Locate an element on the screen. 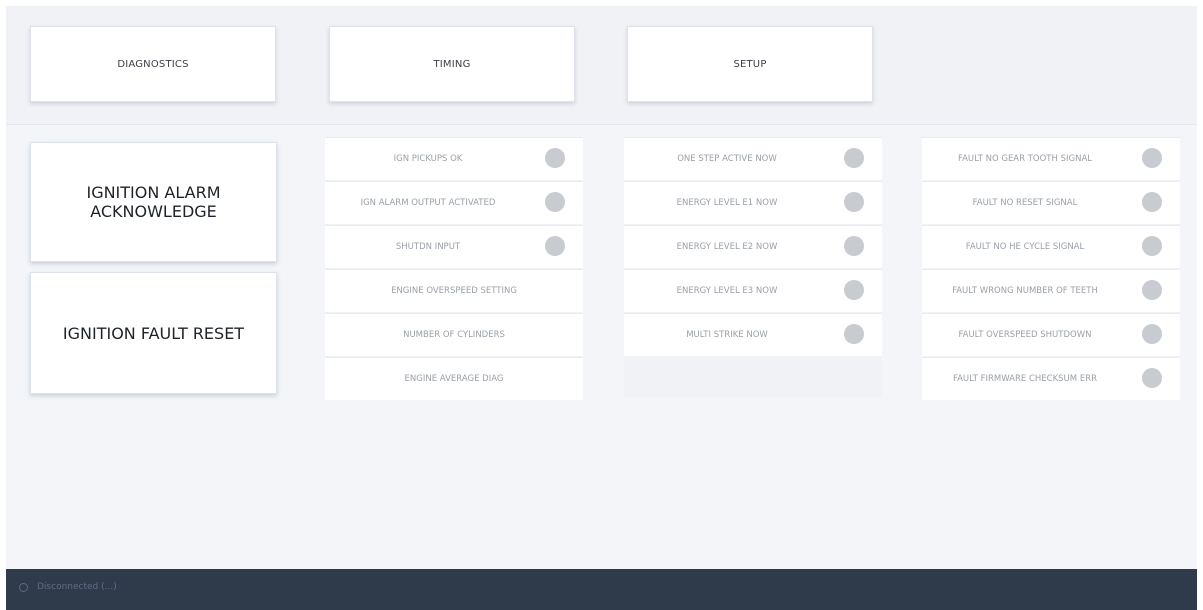 The height and width of the screenshot is (610, 1203). status-row-label: ENERGY LEVEL E1 NOW is located at coordinates (727, 203).